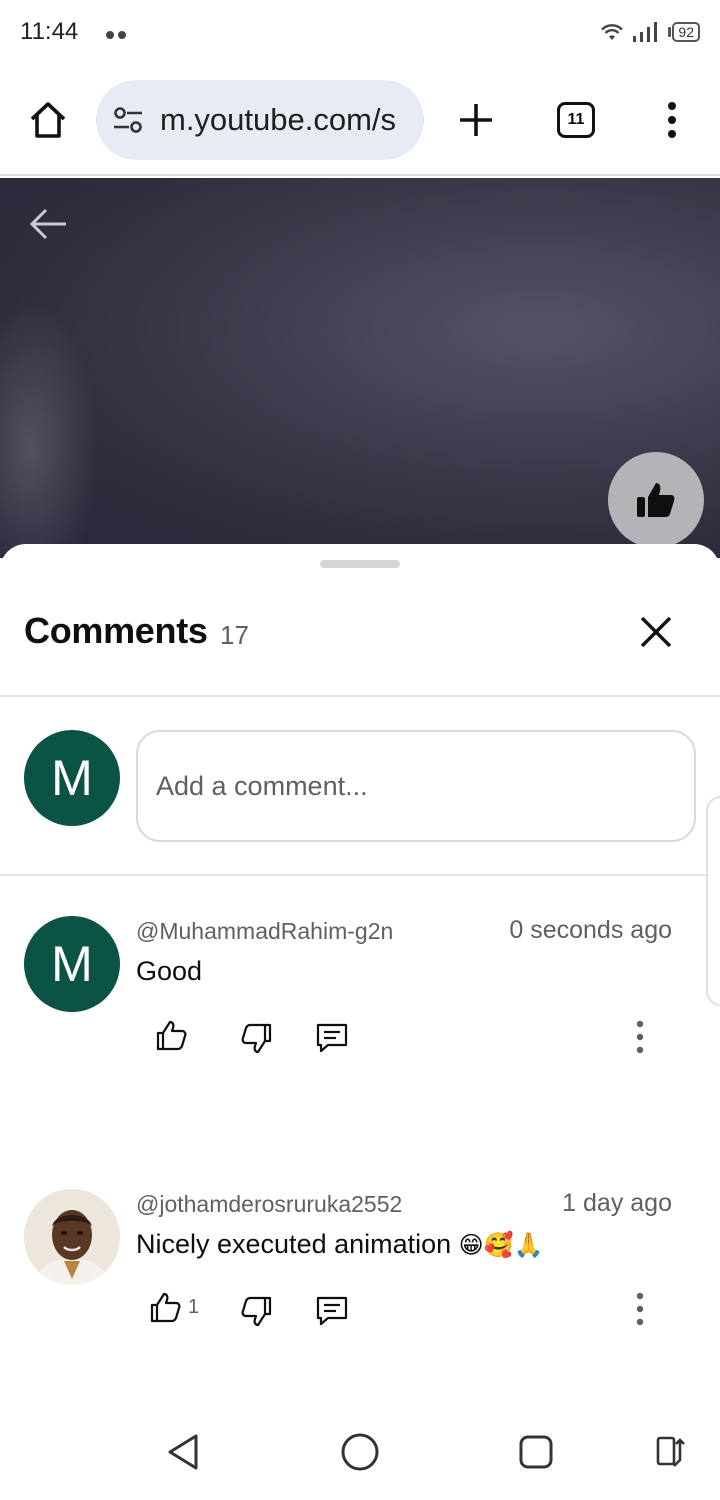  What do you see at coordinates (120, 32) in the screenshot?
I see `notification-dots-icon` at bounding box center [120, 32].